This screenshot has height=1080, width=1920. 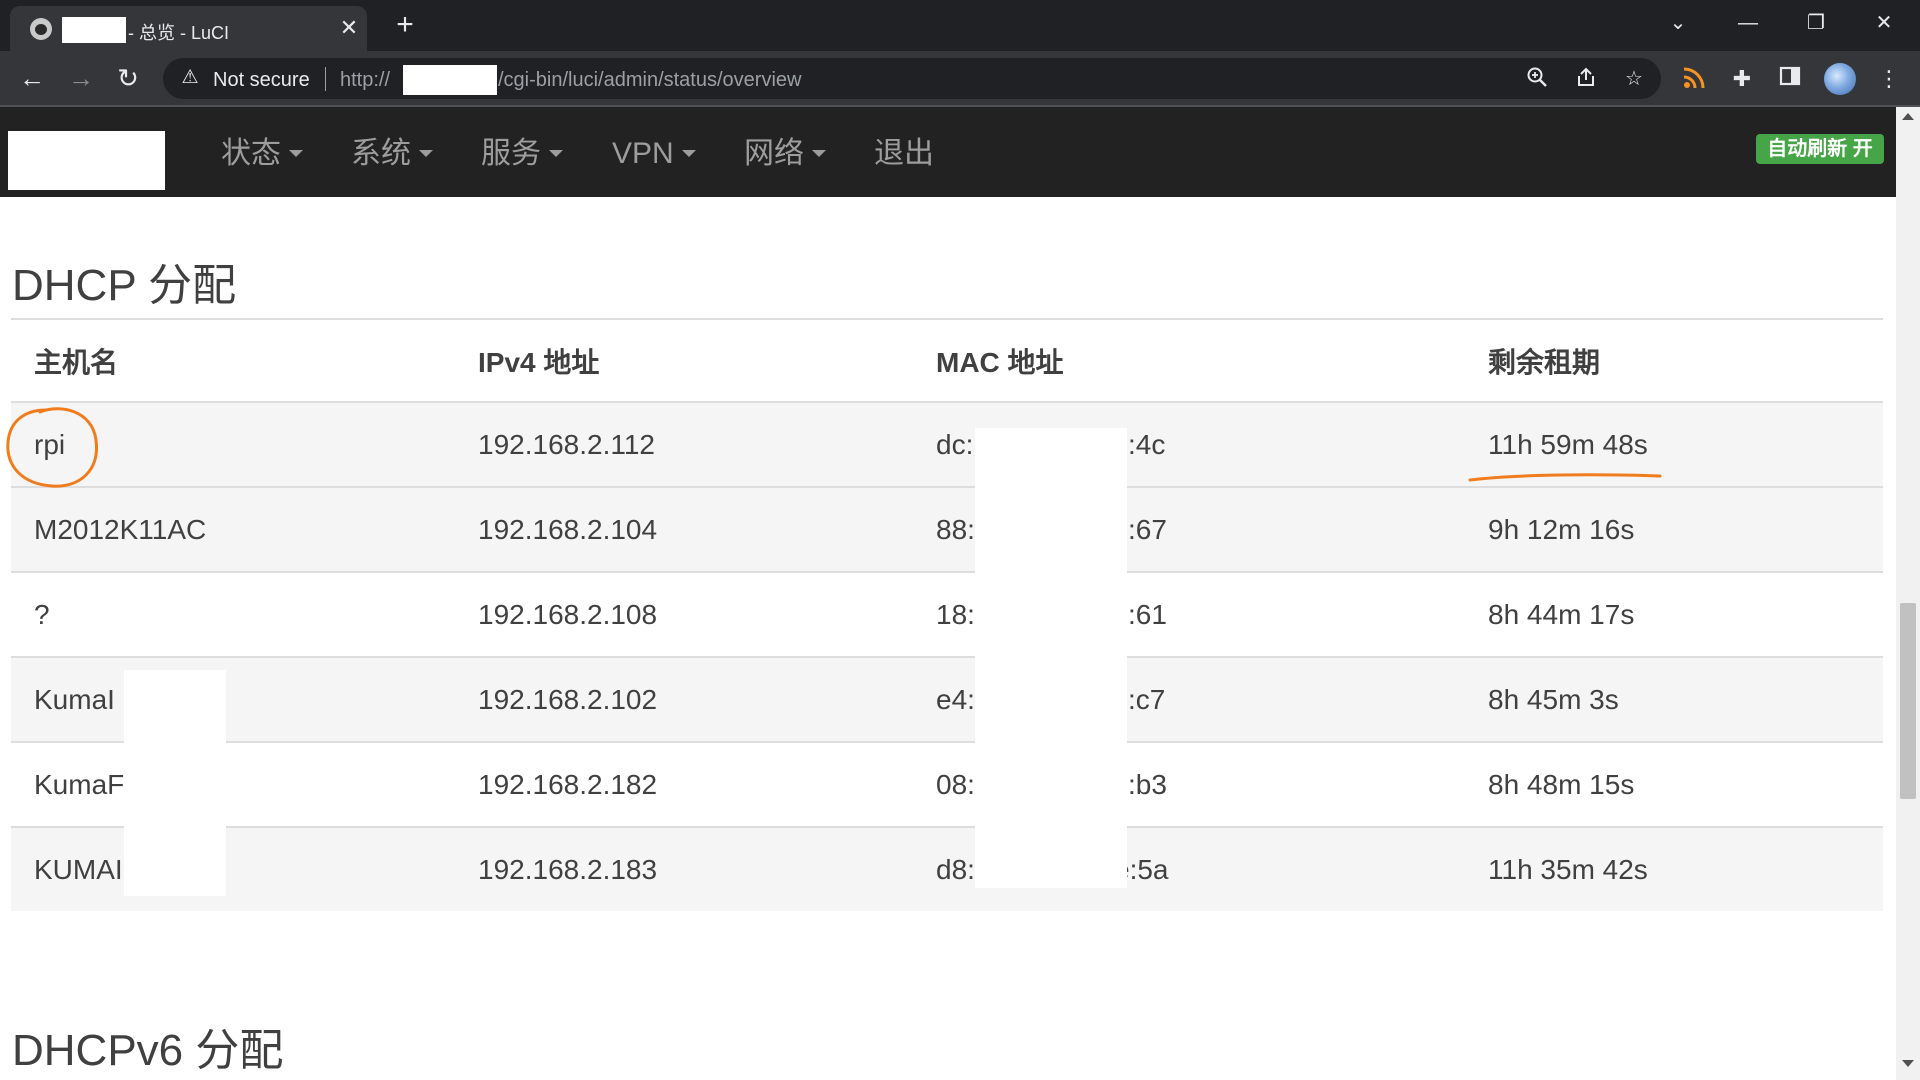 What do you see at coordinates (1586, 79) in the screenshot?
I see `share-icon` at bounding box center [1586, 79].